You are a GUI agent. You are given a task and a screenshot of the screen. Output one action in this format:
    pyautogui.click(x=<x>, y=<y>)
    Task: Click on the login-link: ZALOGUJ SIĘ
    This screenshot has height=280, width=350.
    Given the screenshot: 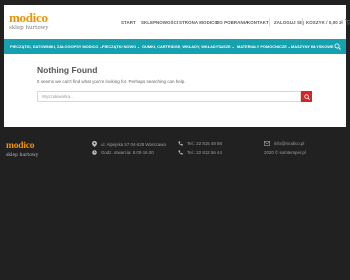 What is the action you would take?
    pyautogui.click(x=289, y=22)
    